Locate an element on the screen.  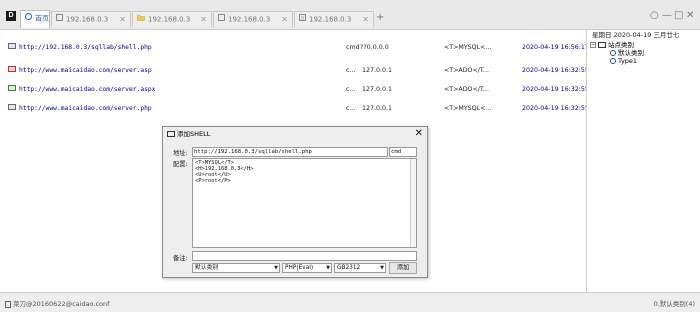
aspx-icon is located at coordinates (12, 88).